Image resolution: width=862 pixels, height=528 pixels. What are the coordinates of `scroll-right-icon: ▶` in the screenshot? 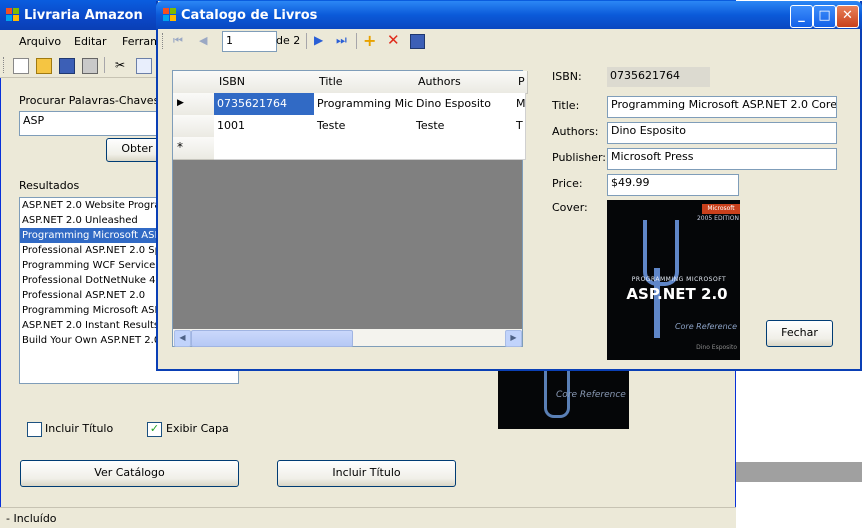 It's located at (513, 338).